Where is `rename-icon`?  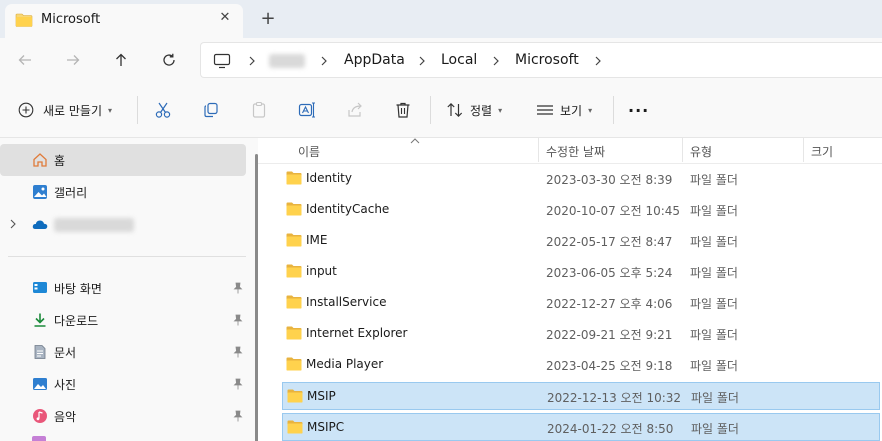
rename-icon is located at coordinates (306, 110).